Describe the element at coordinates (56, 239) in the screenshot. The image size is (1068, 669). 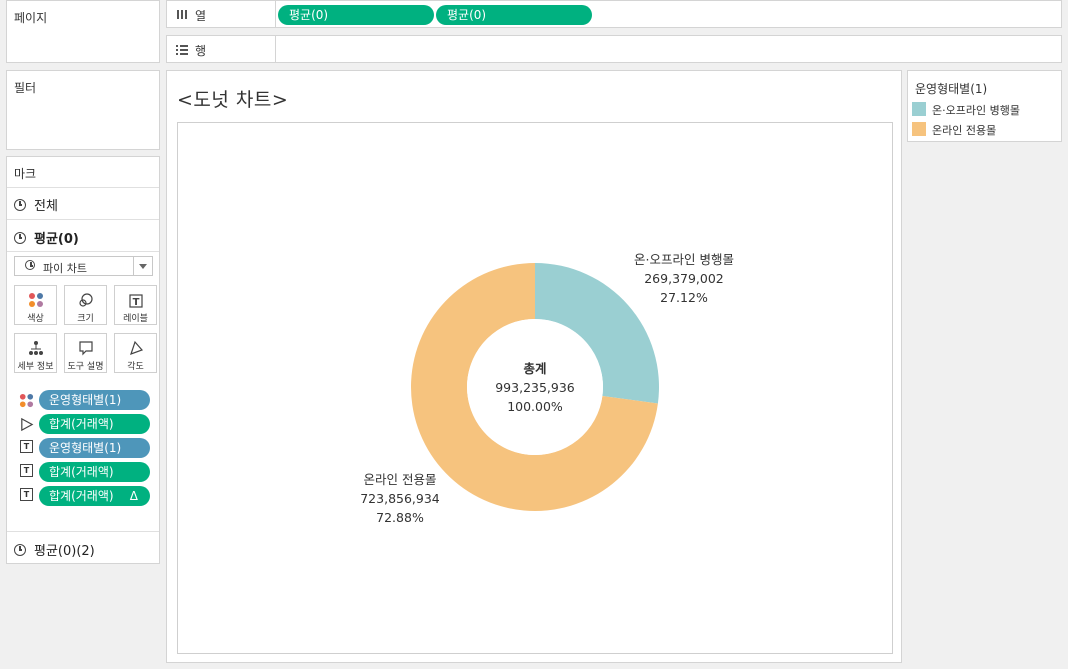
I see `marks-avg-label: 평균(0)` at that location.